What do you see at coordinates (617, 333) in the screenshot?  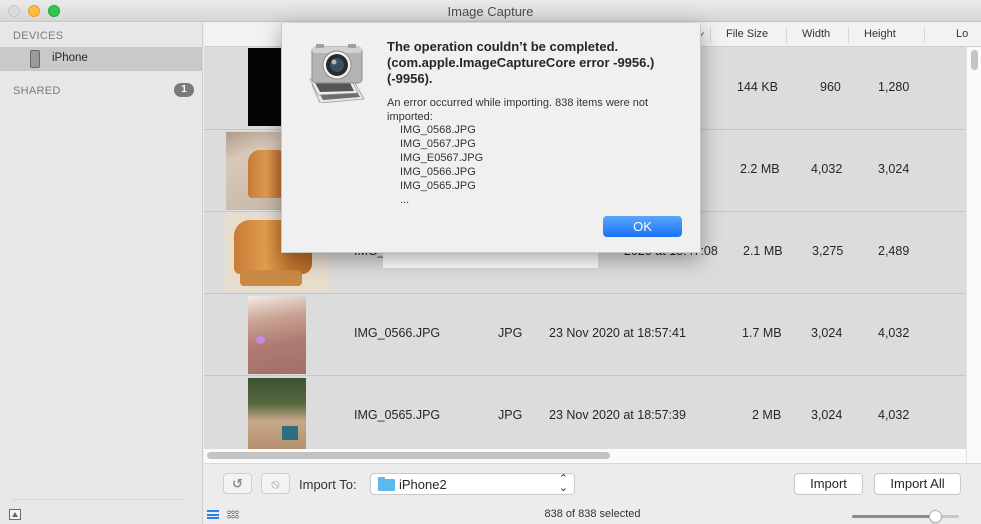 I see `date-cell: 23 Nov 2020 at 18:57:41` at bounding box center [617, 333].